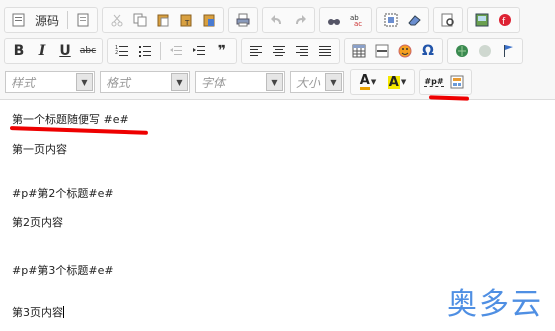 The width and height of the screenshot is (555, 331). Describe the element at coordinates (414, 20) in the screenshot. I see `eraser-icon` at that location.